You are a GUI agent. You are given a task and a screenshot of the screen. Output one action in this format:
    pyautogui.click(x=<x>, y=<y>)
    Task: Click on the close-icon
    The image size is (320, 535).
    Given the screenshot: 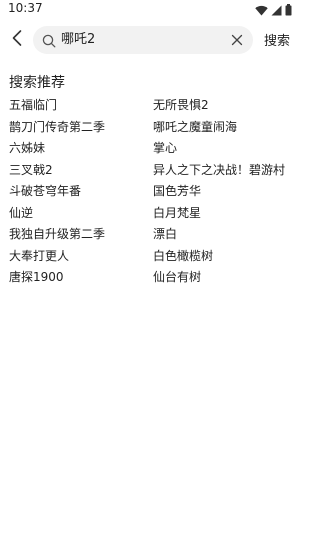 What is the action you would take?
    pyautogui.click(x=237, y=40)
    